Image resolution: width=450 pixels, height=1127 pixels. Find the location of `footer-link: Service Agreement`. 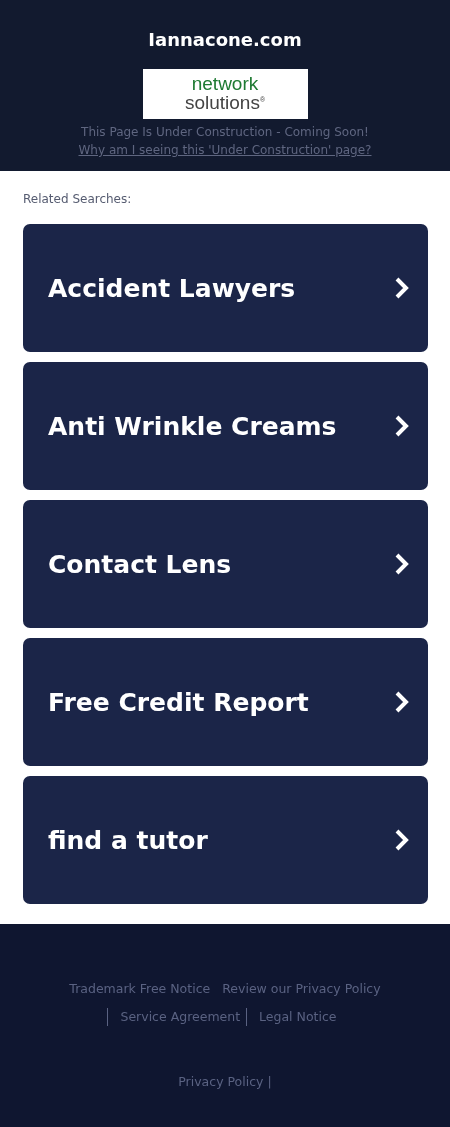

footer-link: Service Agreement is located at coordinates (177, 1017).